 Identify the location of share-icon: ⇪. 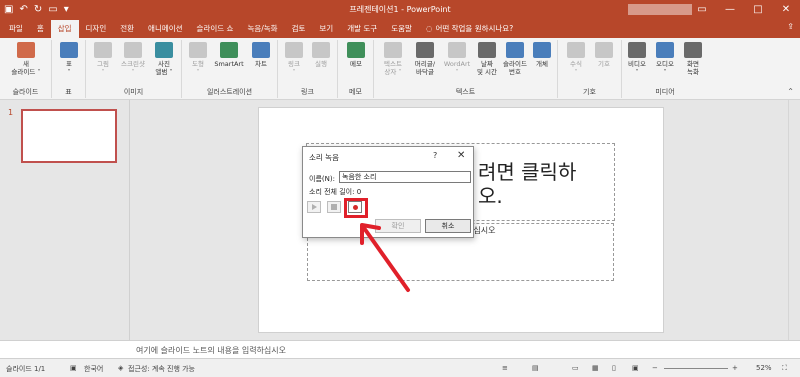
(790, 26).